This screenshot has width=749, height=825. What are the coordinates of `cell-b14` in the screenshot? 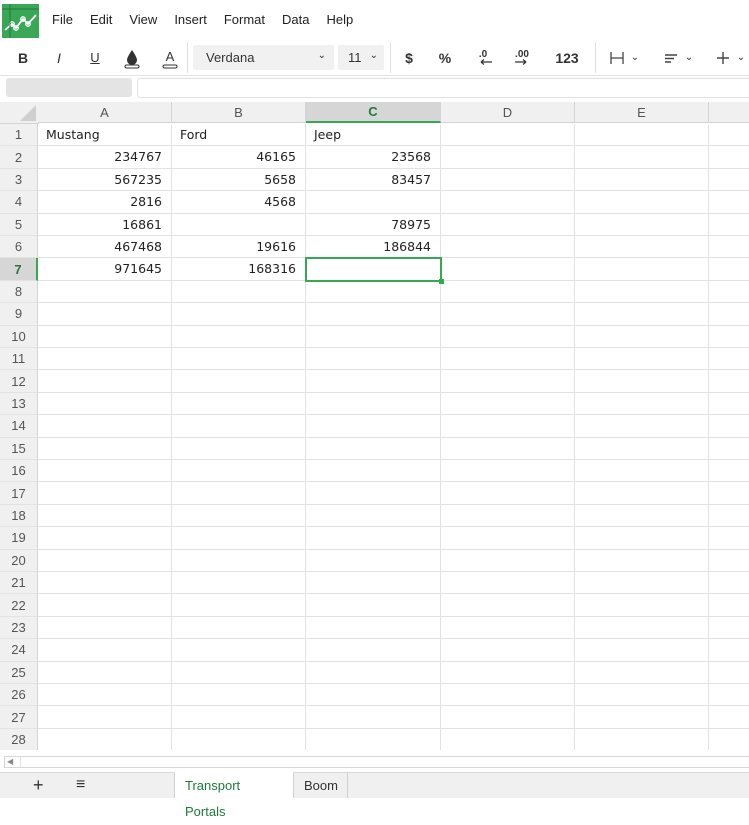 It's located at (239, 426).